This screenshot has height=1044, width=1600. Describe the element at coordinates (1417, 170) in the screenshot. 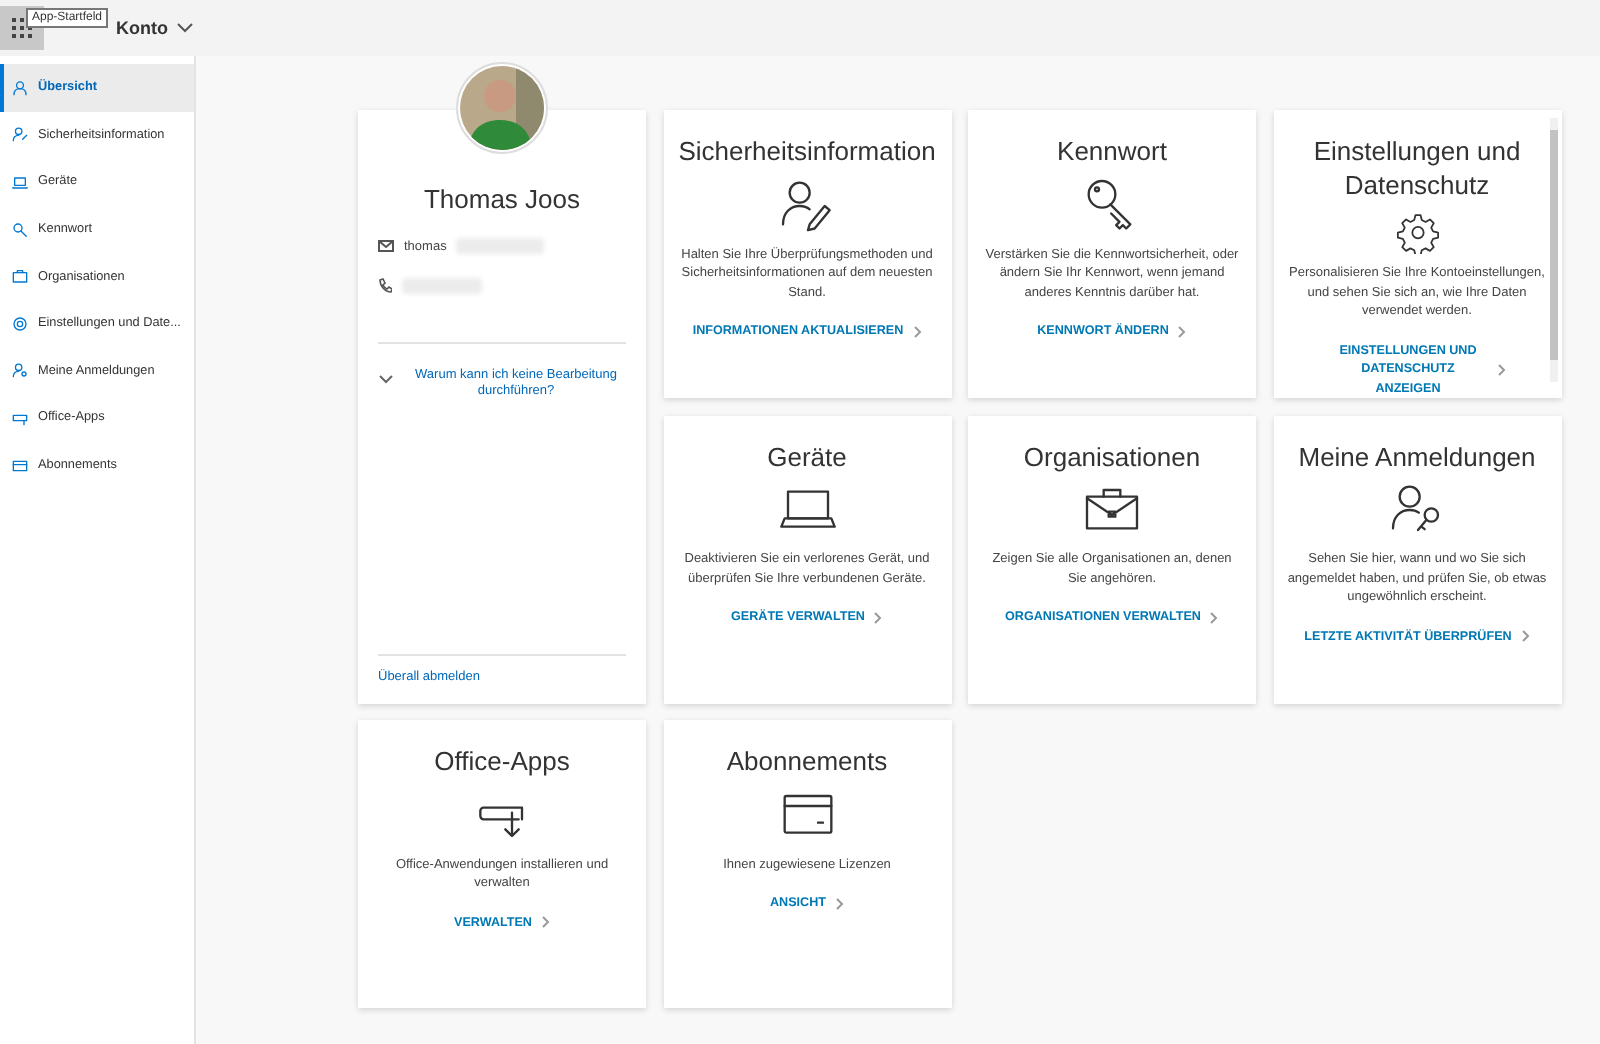

I see `card-title: Einstellungen und Datenschutz` at that location.